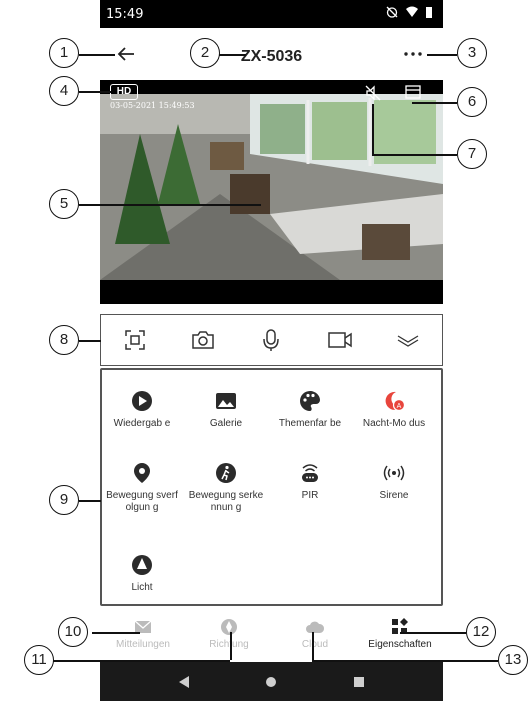 This screenshot has width=530, height=701. What do you see at coordinates (226, 401) in the screenshot?
I see `gallery-icon` at bounding box center [226, 401].